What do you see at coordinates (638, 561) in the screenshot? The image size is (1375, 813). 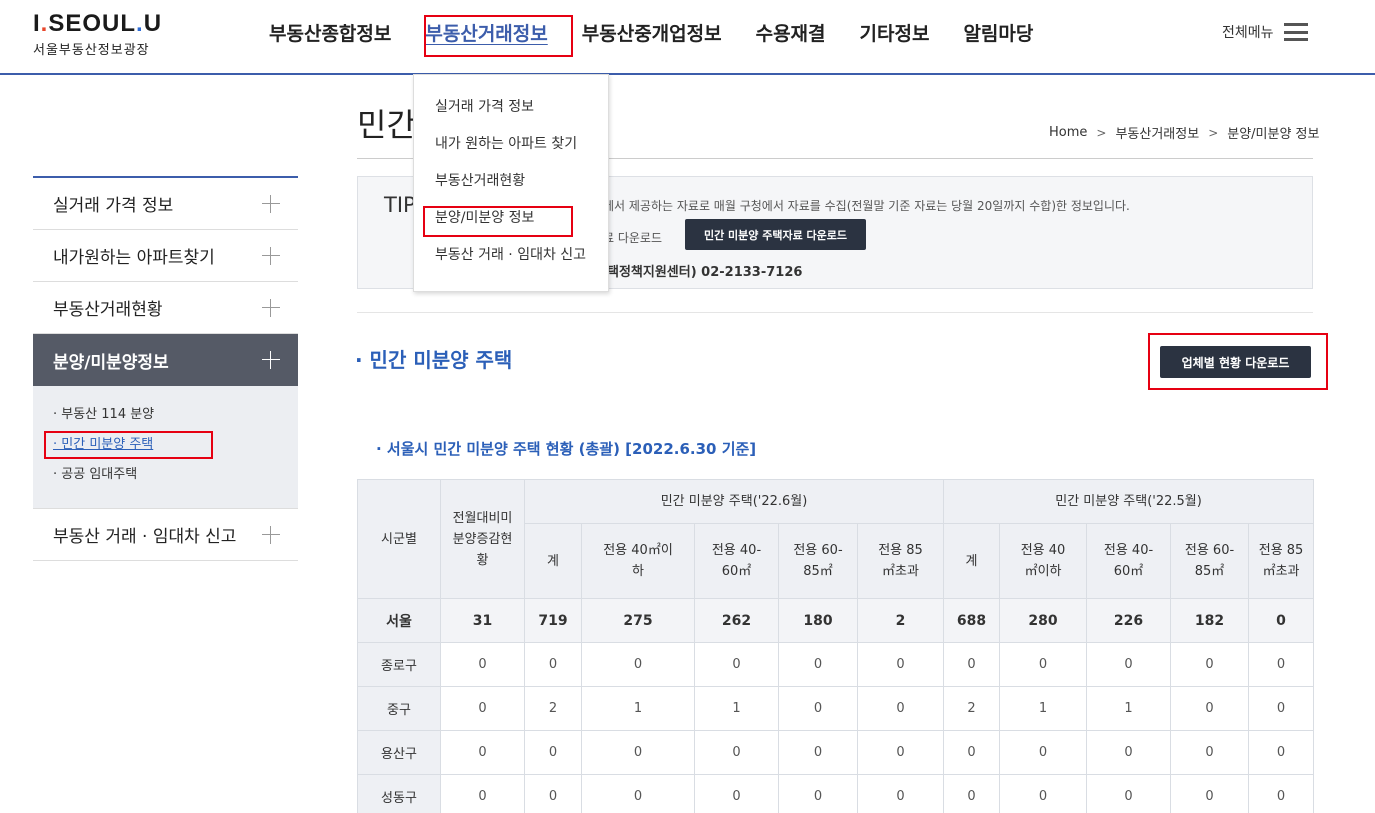 I see `header-under-40: 전용 40㎡이하` at bounding box center [638, 561].